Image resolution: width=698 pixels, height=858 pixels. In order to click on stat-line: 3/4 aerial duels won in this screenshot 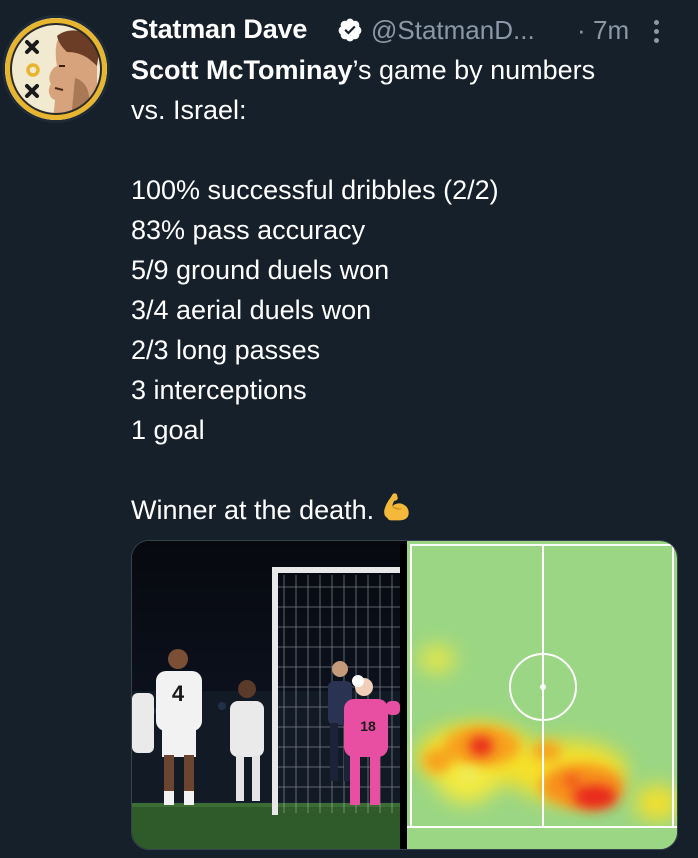, I will do `click(251, 310)`.